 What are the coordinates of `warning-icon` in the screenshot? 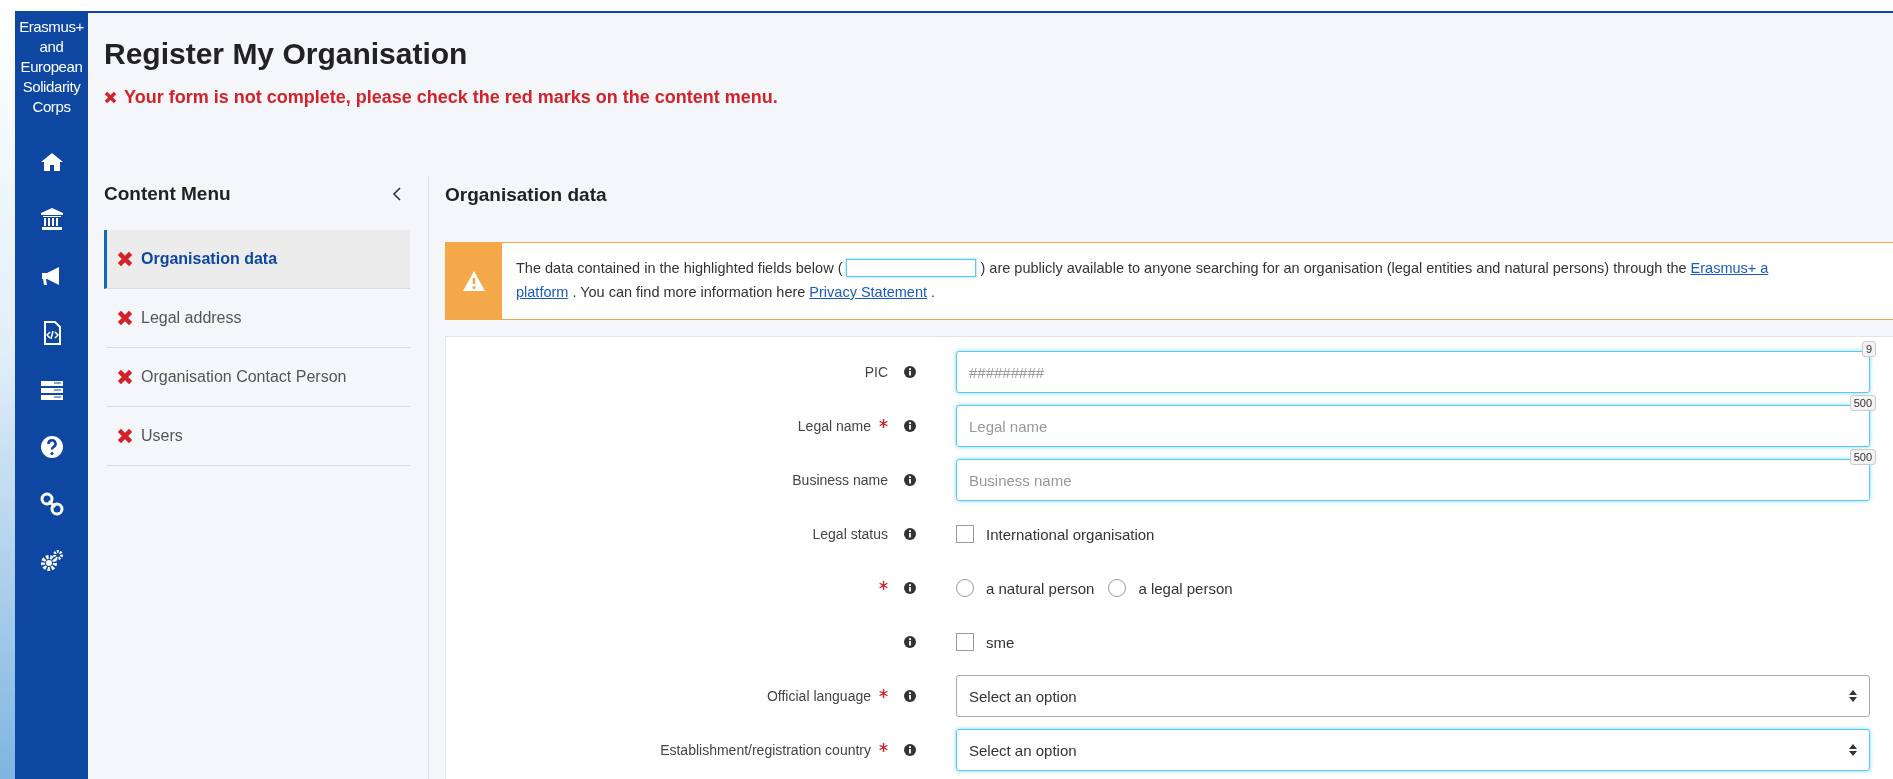 It's located at (474, 281).